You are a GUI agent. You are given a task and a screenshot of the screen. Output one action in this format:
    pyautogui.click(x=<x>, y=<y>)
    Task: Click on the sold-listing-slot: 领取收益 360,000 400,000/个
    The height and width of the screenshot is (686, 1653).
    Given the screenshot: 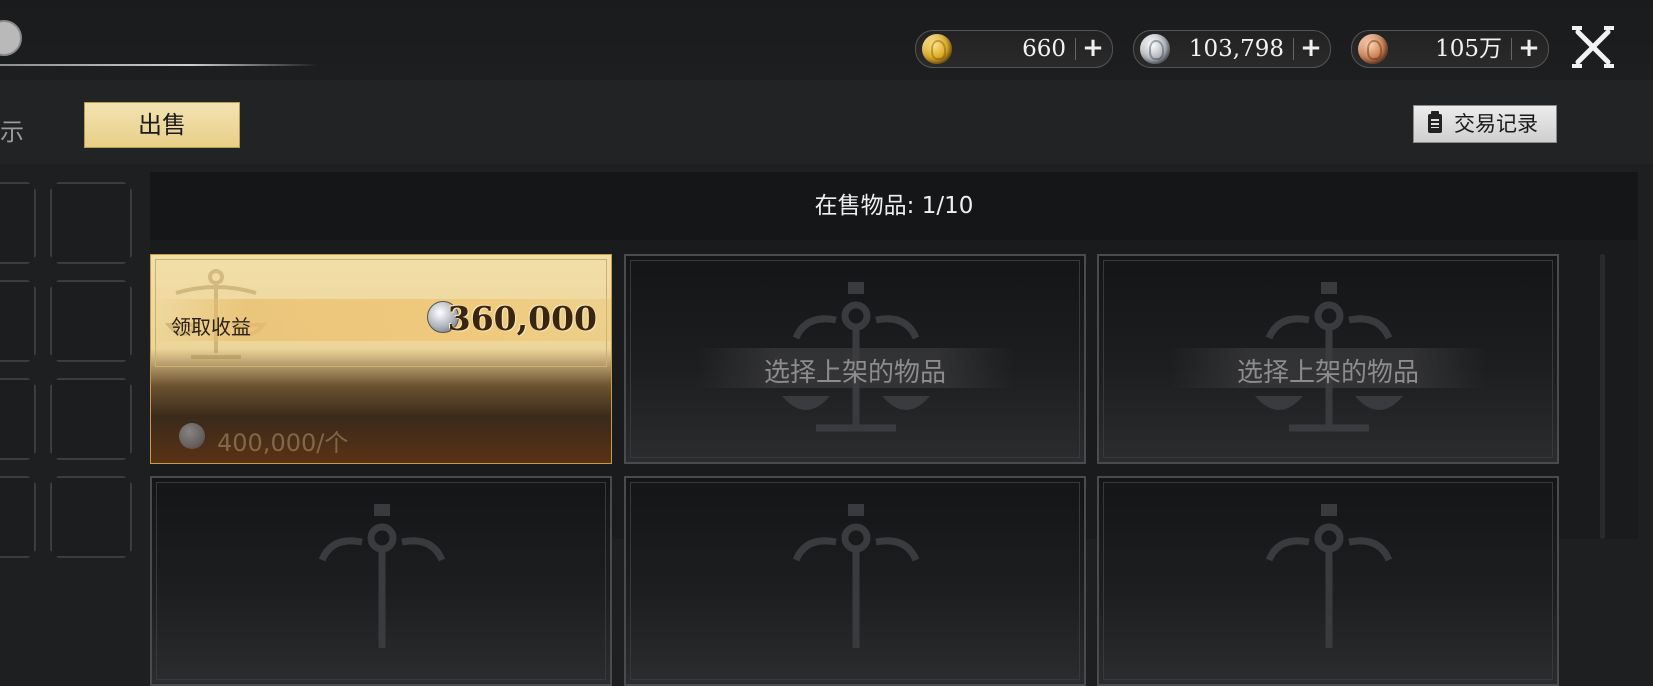 What is the action you would take?
    pyautogui.click(x=381, y=359)
    